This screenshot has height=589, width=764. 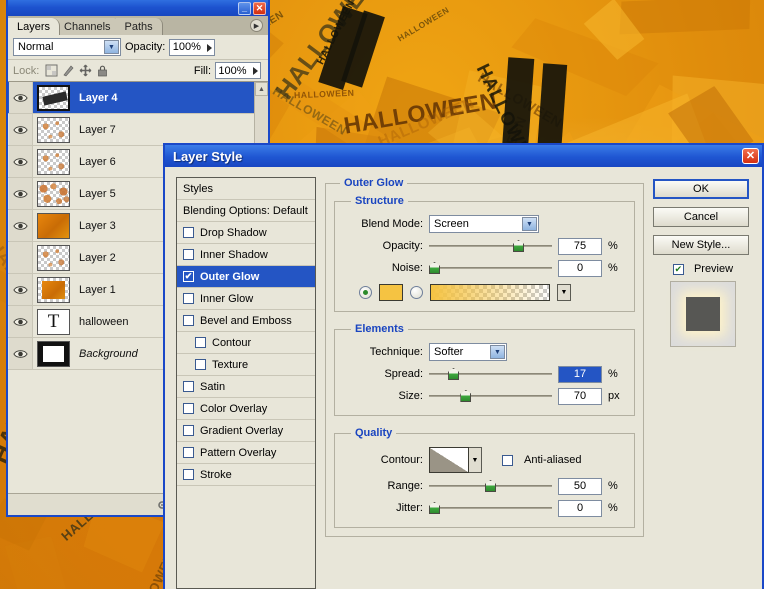 What do you see at coordinates (131, 130) in the screenshot?
I see `layer-row: Layer 7` at bounding box center [131, 130].